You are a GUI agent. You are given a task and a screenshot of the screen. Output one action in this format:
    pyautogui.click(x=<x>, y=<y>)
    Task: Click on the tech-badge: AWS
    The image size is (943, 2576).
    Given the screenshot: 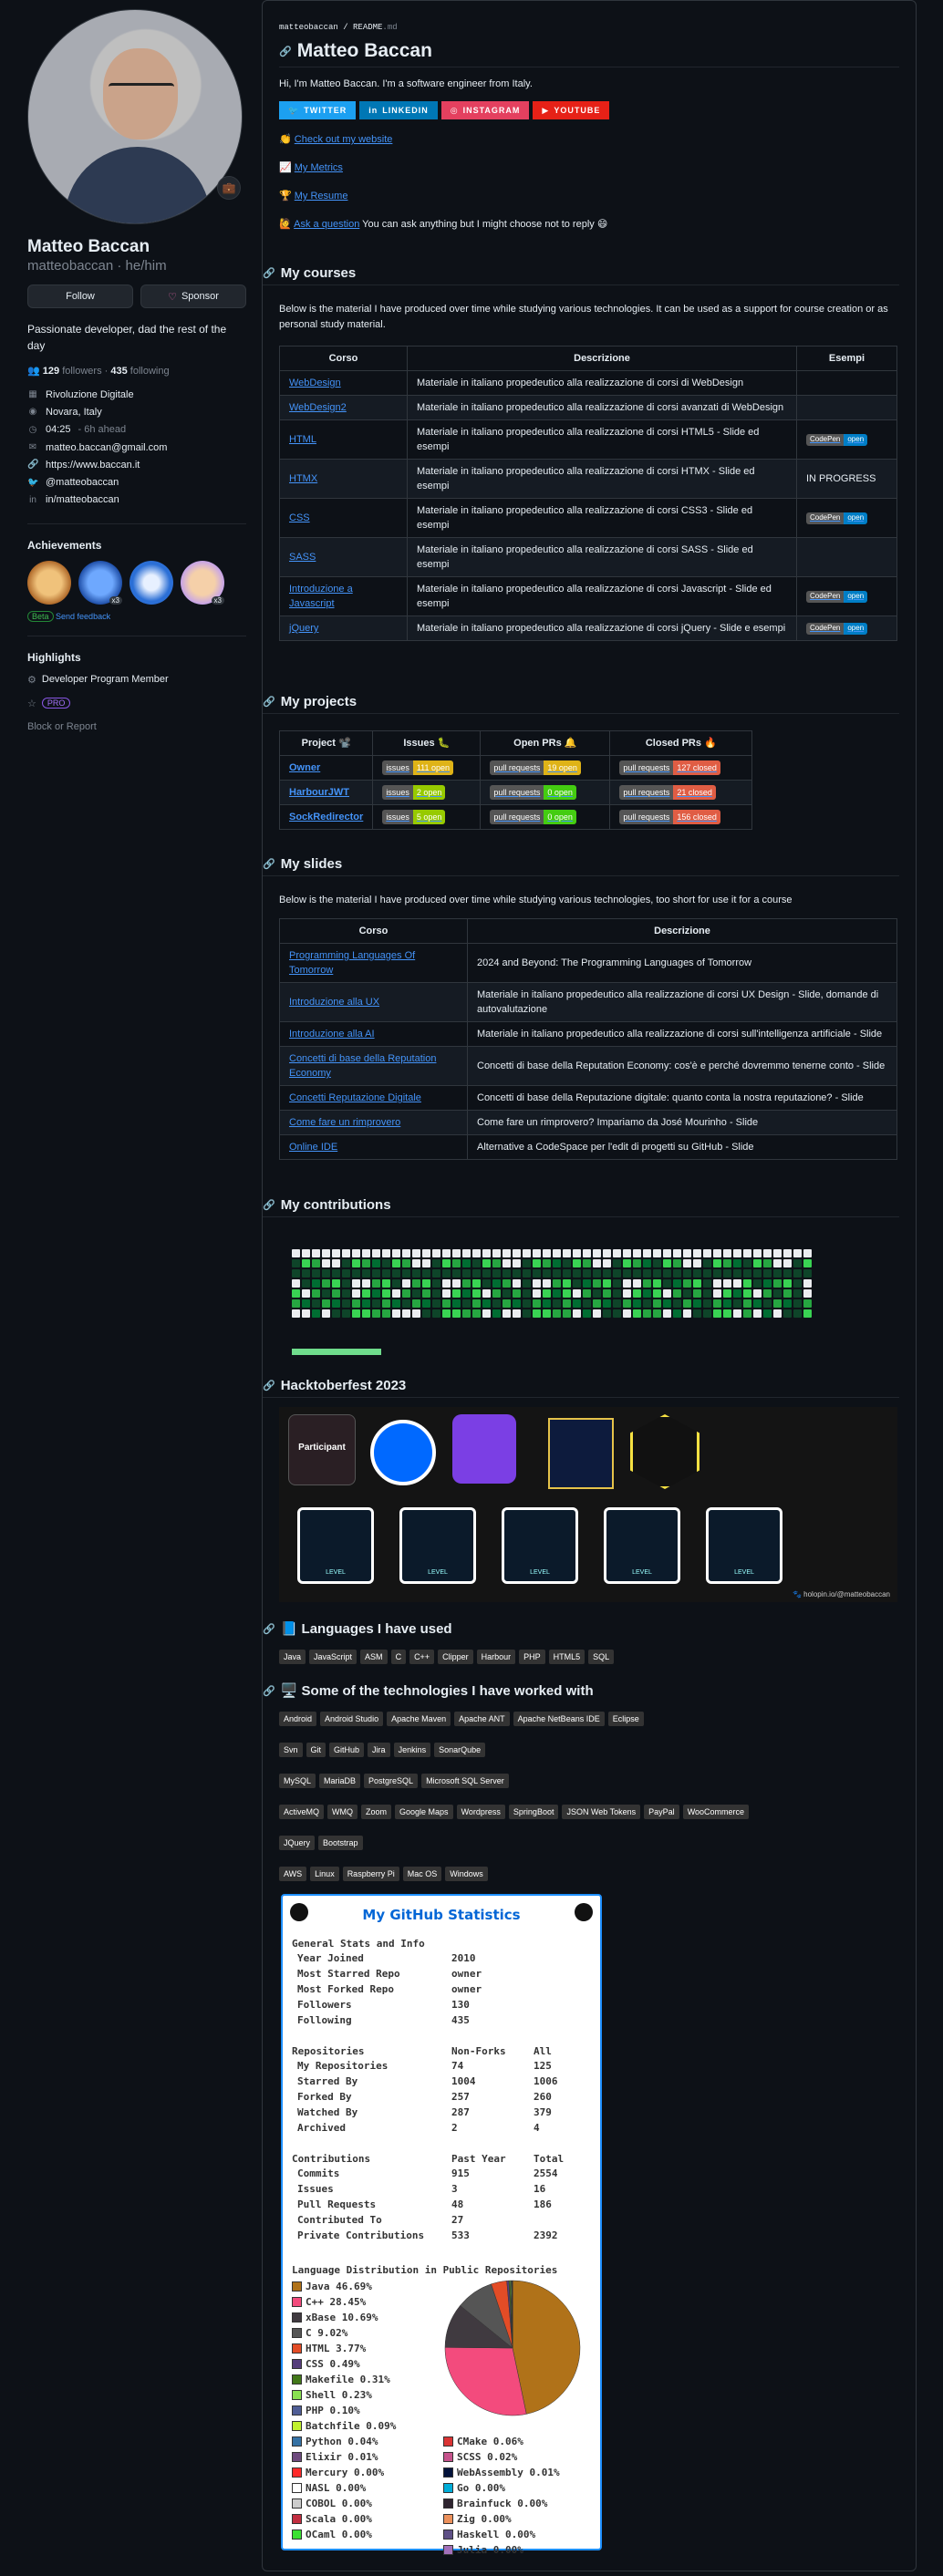 What is the action you would take?
    pyautogui.click(x=293, y=1874)
    